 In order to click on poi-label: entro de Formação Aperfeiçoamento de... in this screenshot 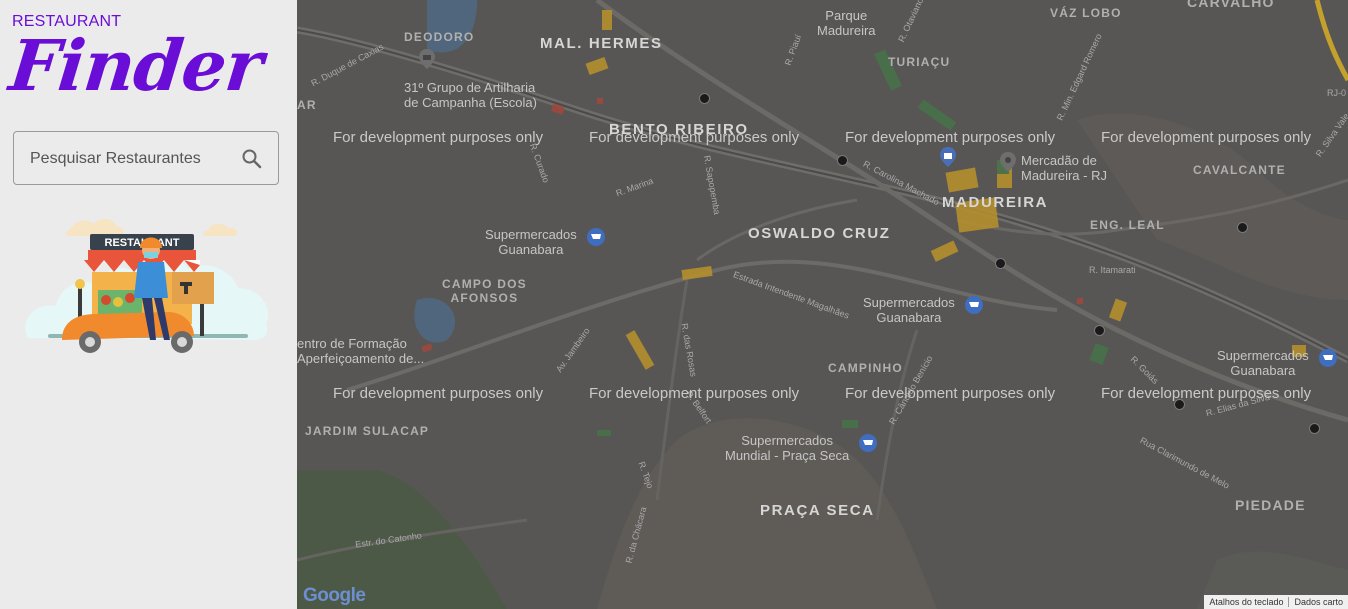, I will do `click(361, 351)`.